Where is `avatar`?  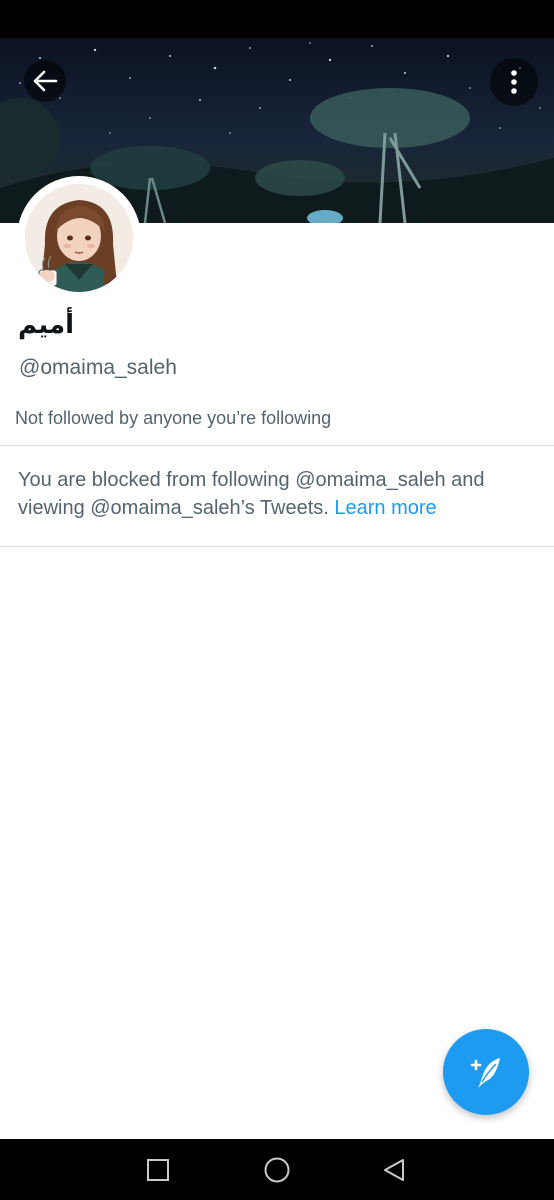 avatar is located at coordinates (79, 238).